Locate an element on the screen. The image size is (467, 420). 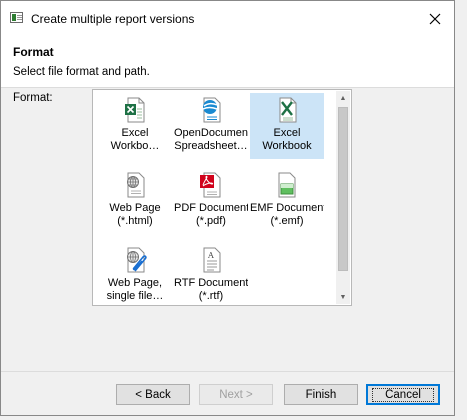
title-bar: Create multiple report versions is located at coordinates (227, 19).